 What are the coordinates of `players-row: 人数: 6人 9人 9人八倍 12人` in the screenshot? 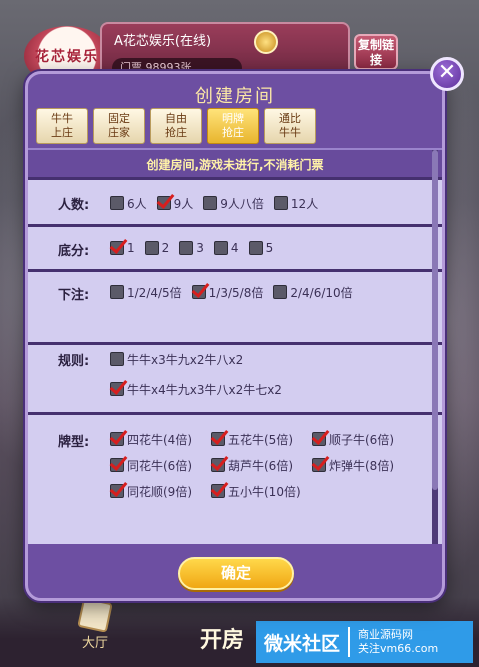 It's located at (235, 203).